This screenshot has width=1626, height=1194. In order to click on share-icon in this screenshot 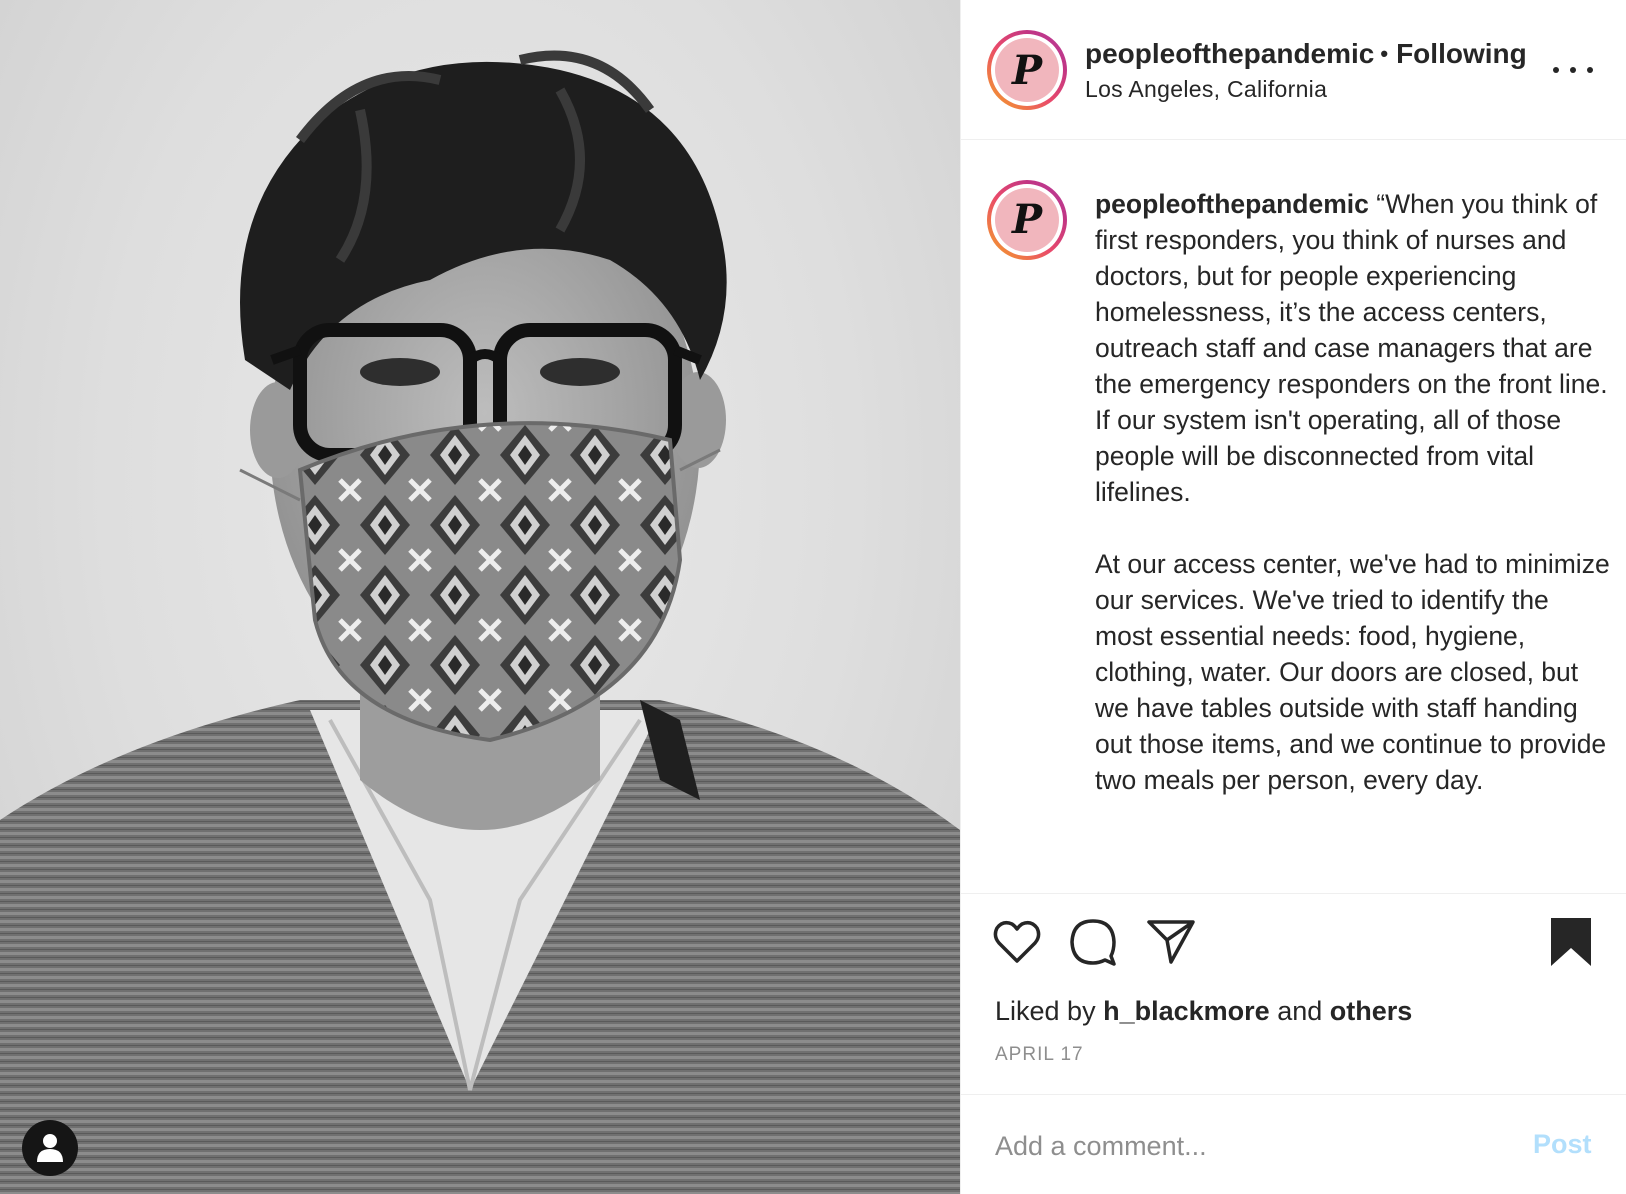, I will do `click(1171, 942)`.